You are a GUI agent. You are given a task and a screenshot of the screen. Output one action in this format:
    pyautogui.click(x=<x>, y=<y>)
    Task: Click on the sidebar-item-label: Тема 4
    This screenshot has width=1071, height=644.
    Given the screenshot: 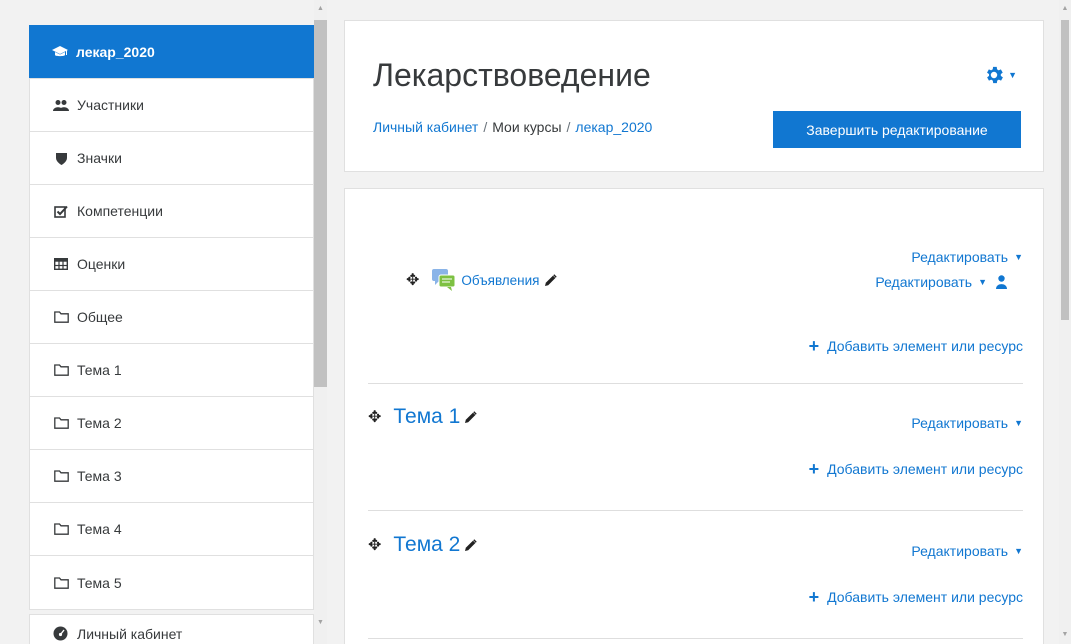 What is the action you would take?
    pyautogui.click(x=99, y=529)
    